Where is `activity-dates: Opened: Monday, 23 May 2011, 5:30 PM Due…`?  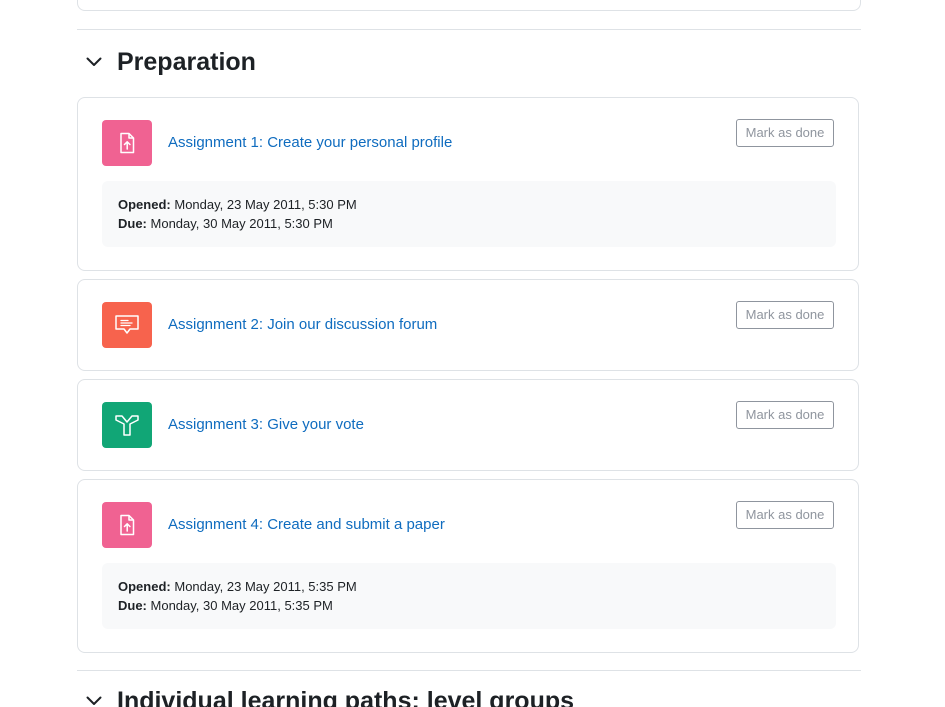
activity-dates: Opened: Monday, 23 May 2011, 5:30 PM Due… is located at coordinates (469, 214).